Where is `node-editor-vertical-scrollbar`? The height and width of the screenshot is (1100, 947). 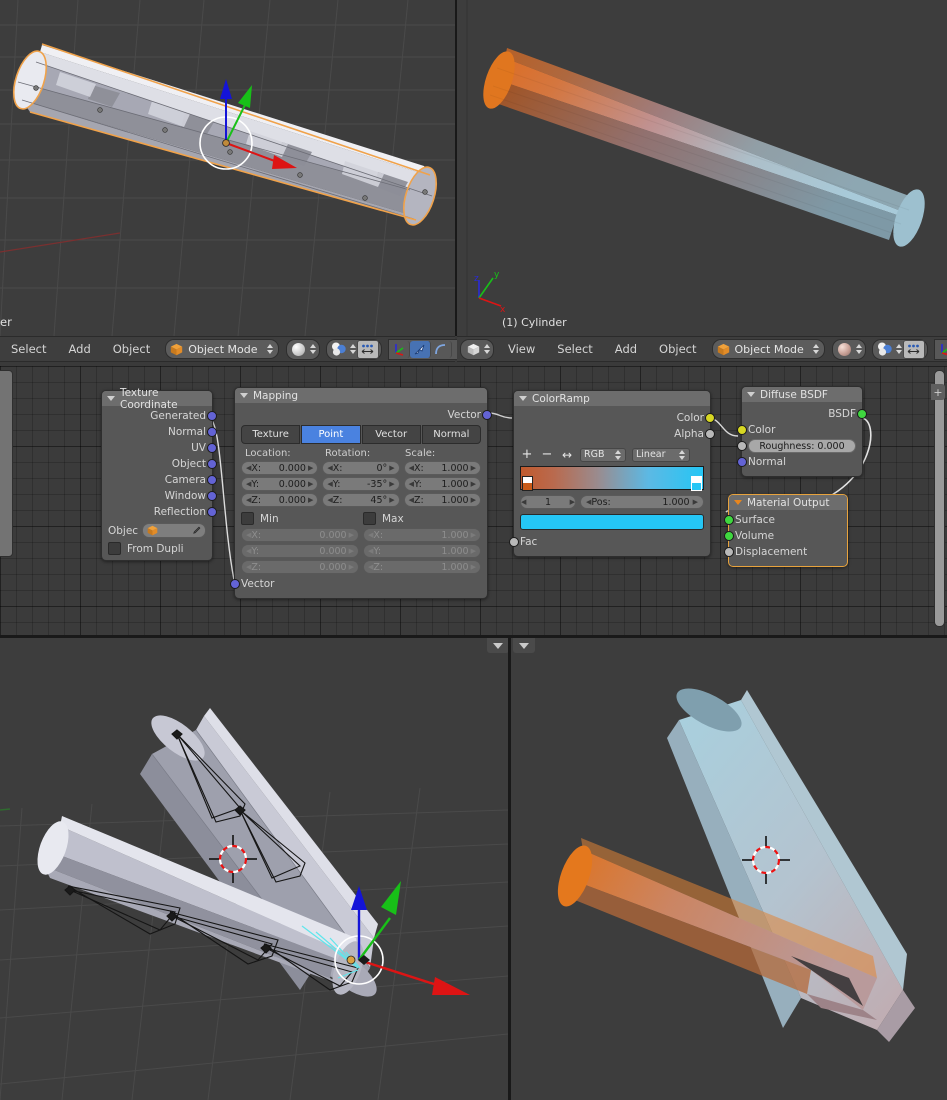 node-editor-vertical-scrollbar is located at coordinates (939, 498).